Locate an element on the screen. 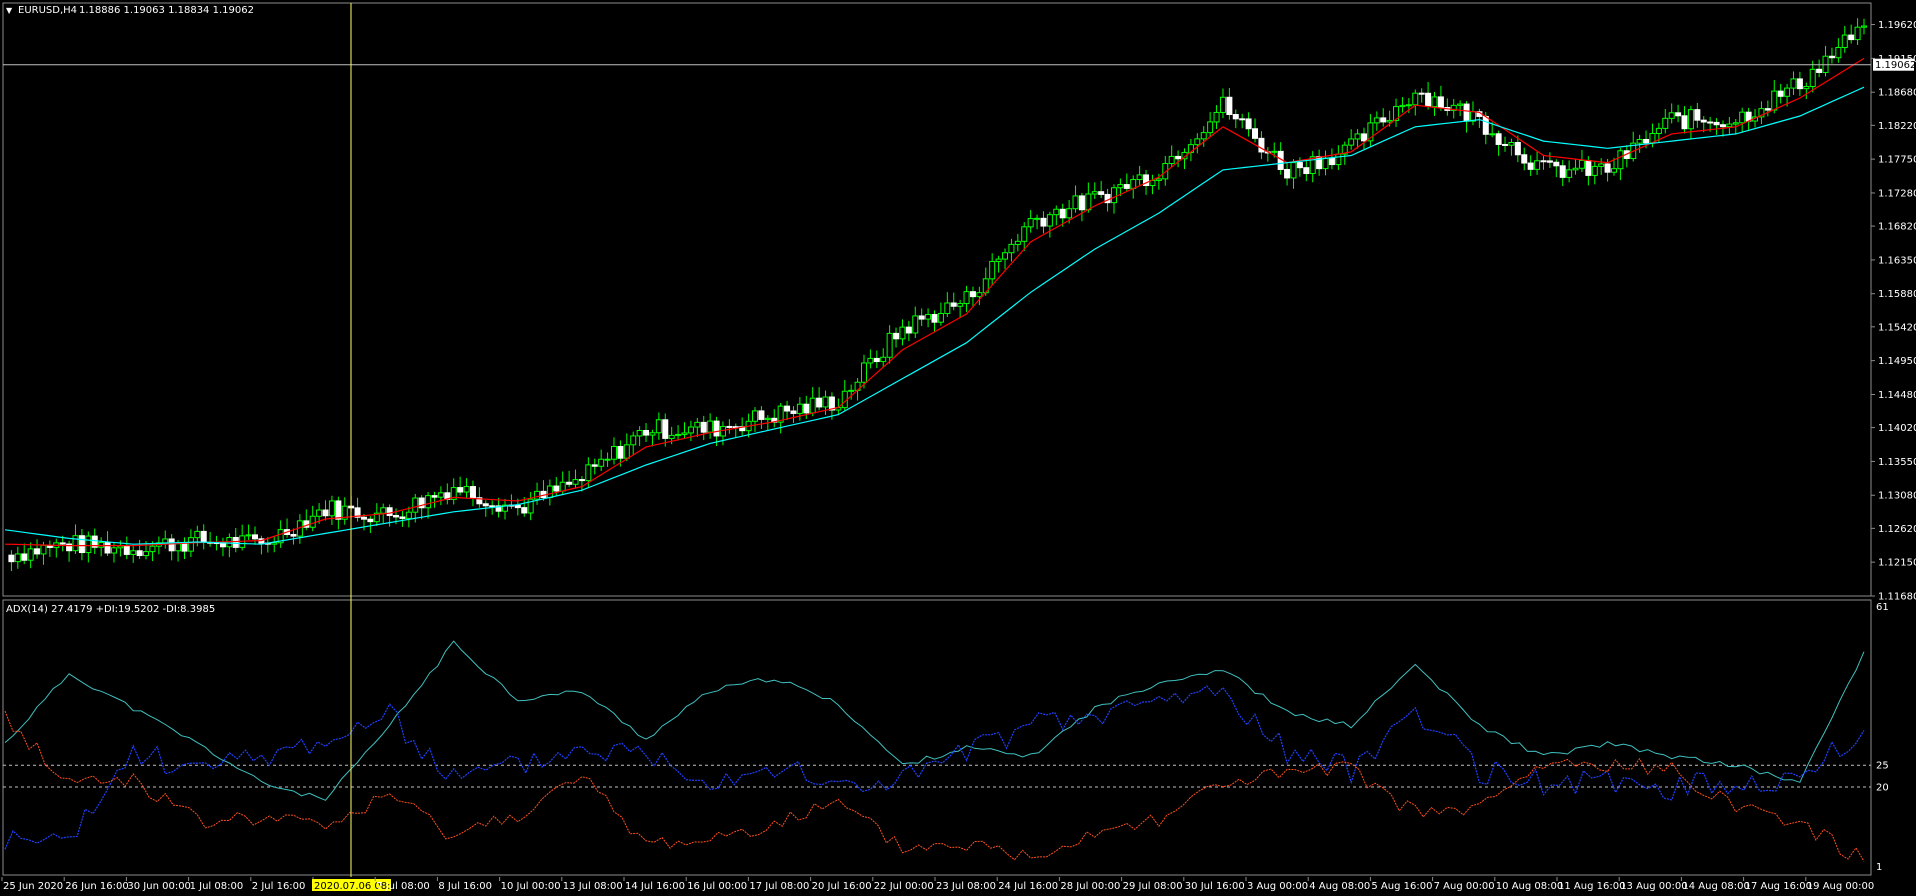 The width and height of the screenshot is (1916, 896). time-axis-label: 26 Jun 16:00 is located at coordinates (97, 886).